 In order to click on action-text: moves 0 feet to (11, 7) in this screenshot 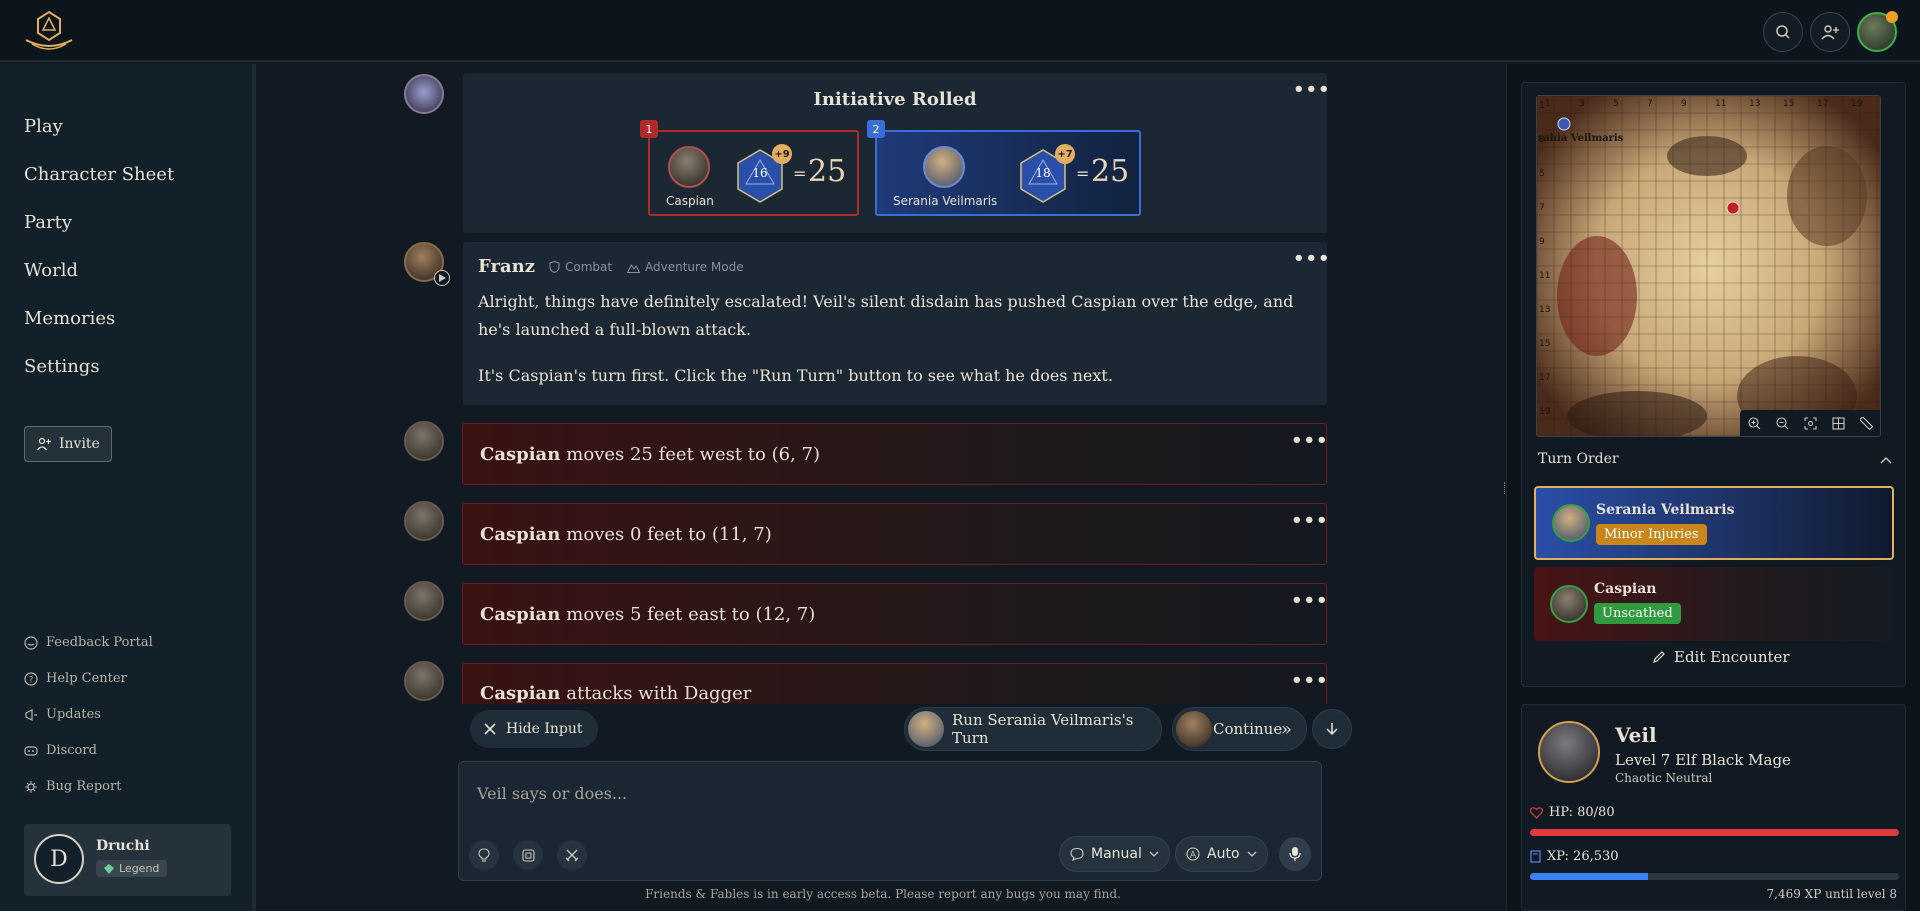, I will do `click(669, 534)`.